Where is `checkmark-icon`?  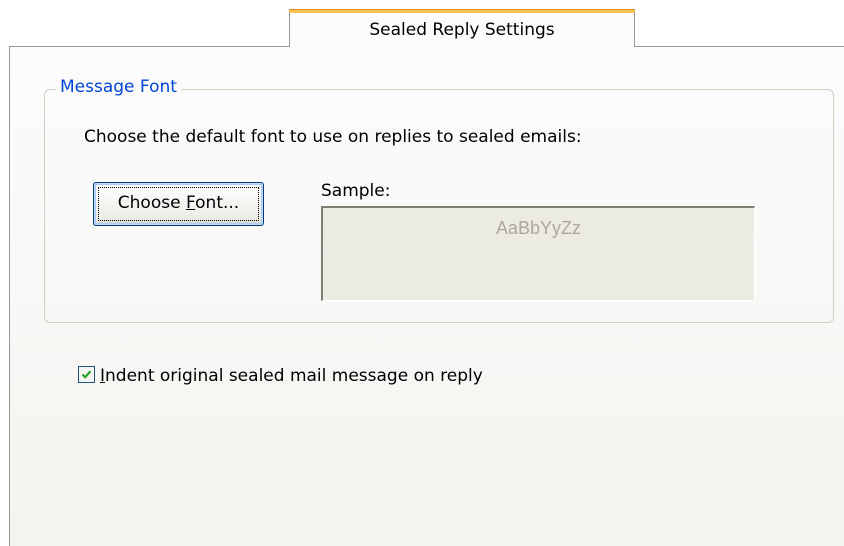
checkmark-icon is located at coordinates (86, 374).